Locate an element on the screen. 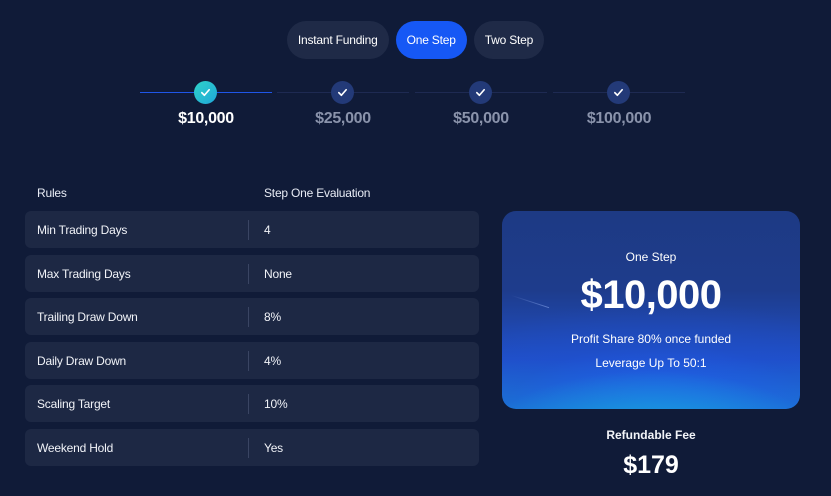  fee-label: Refundable Fee is located at coordinates (651, 435).